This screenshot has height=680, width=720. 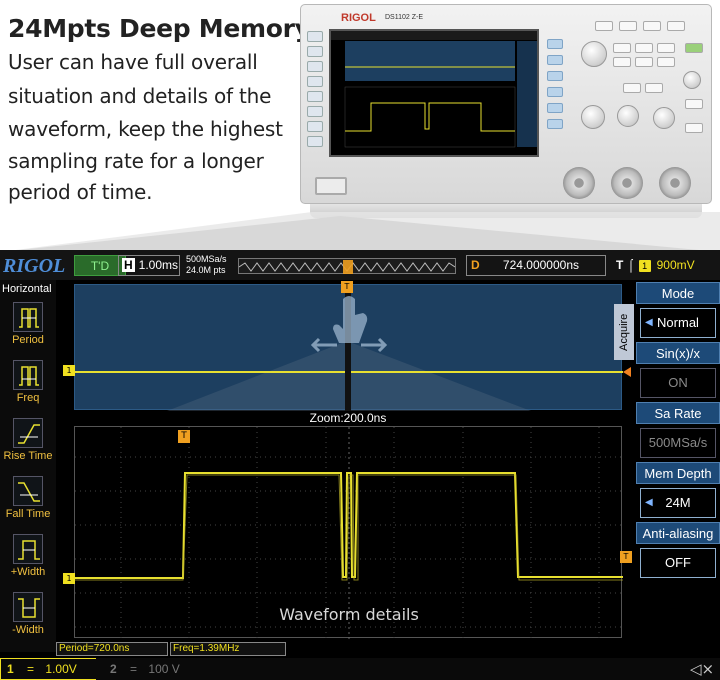 What do you see at coordinates (702, 669) in the screenshot?
I see `speaker-icon: ◁×` at bounding box center [702, 669].